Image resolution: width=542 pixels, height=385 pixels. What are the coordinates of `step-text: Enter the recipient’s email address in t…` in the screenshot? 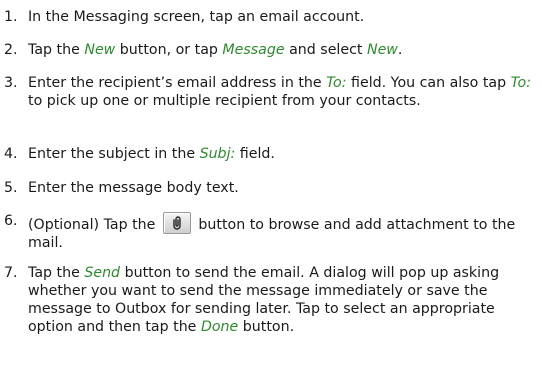 It's located at (284, 92).